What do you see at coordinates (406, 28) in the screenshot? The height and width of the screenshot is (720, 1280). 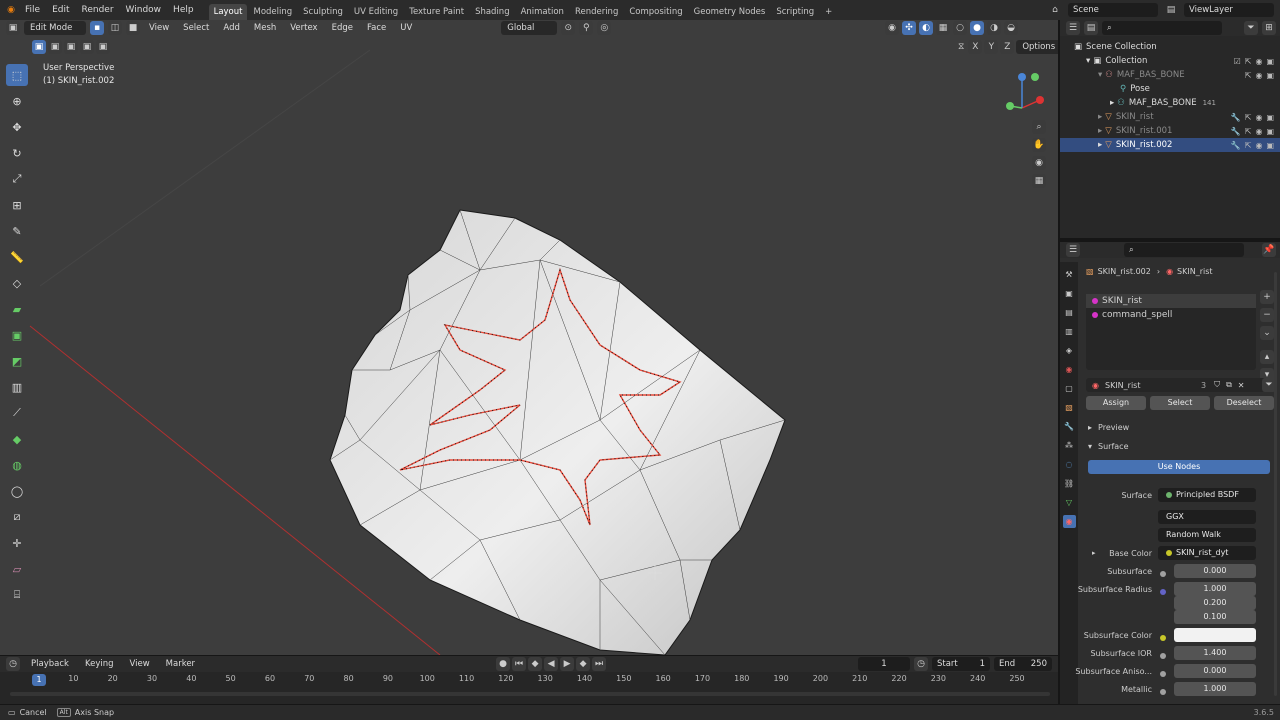 I see `viewport-menu-uv: UV` at bounding box center [406, 28].